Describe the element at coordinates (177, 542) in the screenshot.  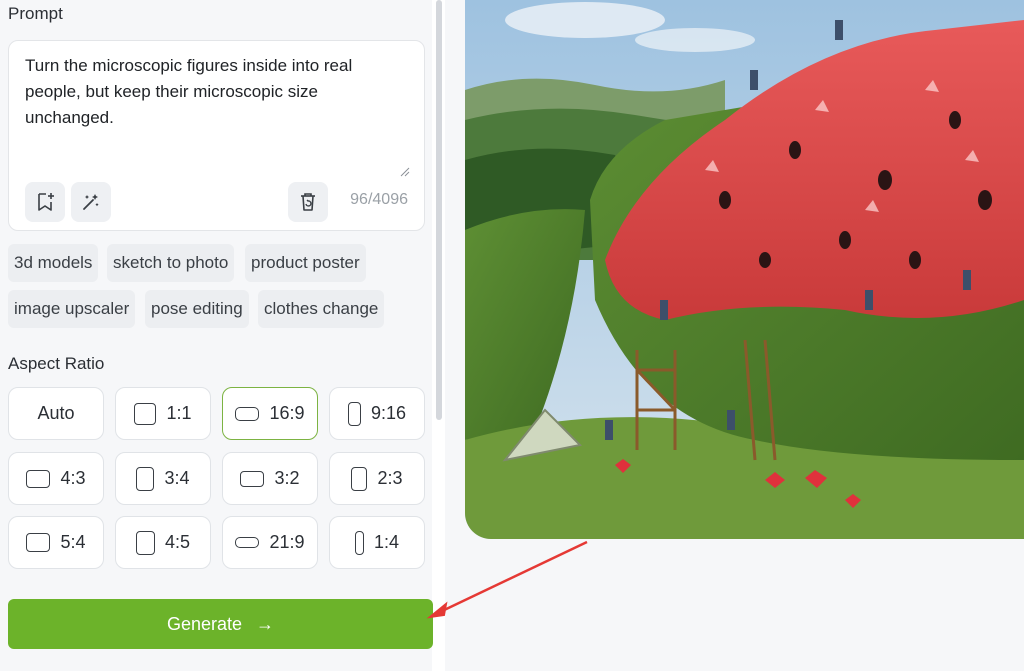
I see `ratio-label: 4:5` at that location.